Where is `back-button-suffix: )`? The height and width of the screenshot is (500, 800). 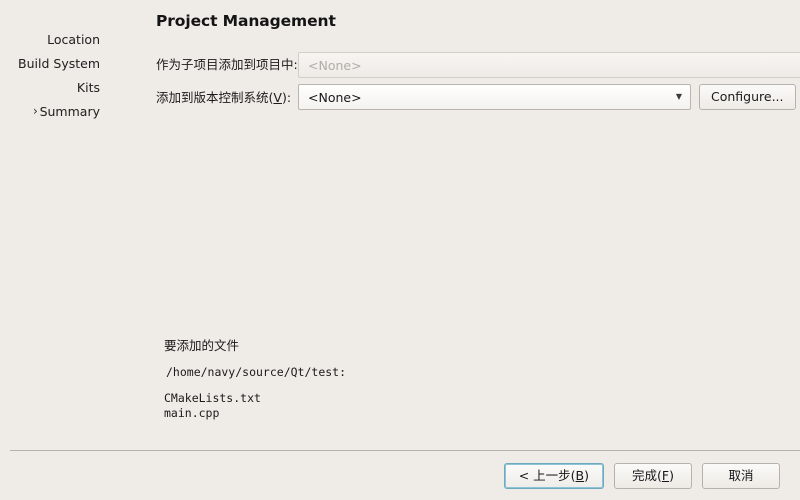
back-button-suffix: ) is located at coordinates (586, 475).